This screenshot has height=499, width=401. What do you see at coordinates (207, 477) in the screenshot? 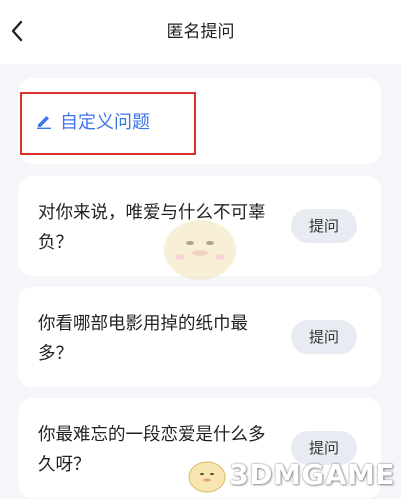
I see `mascot-logo-icon` at bounding box center [207, 477].